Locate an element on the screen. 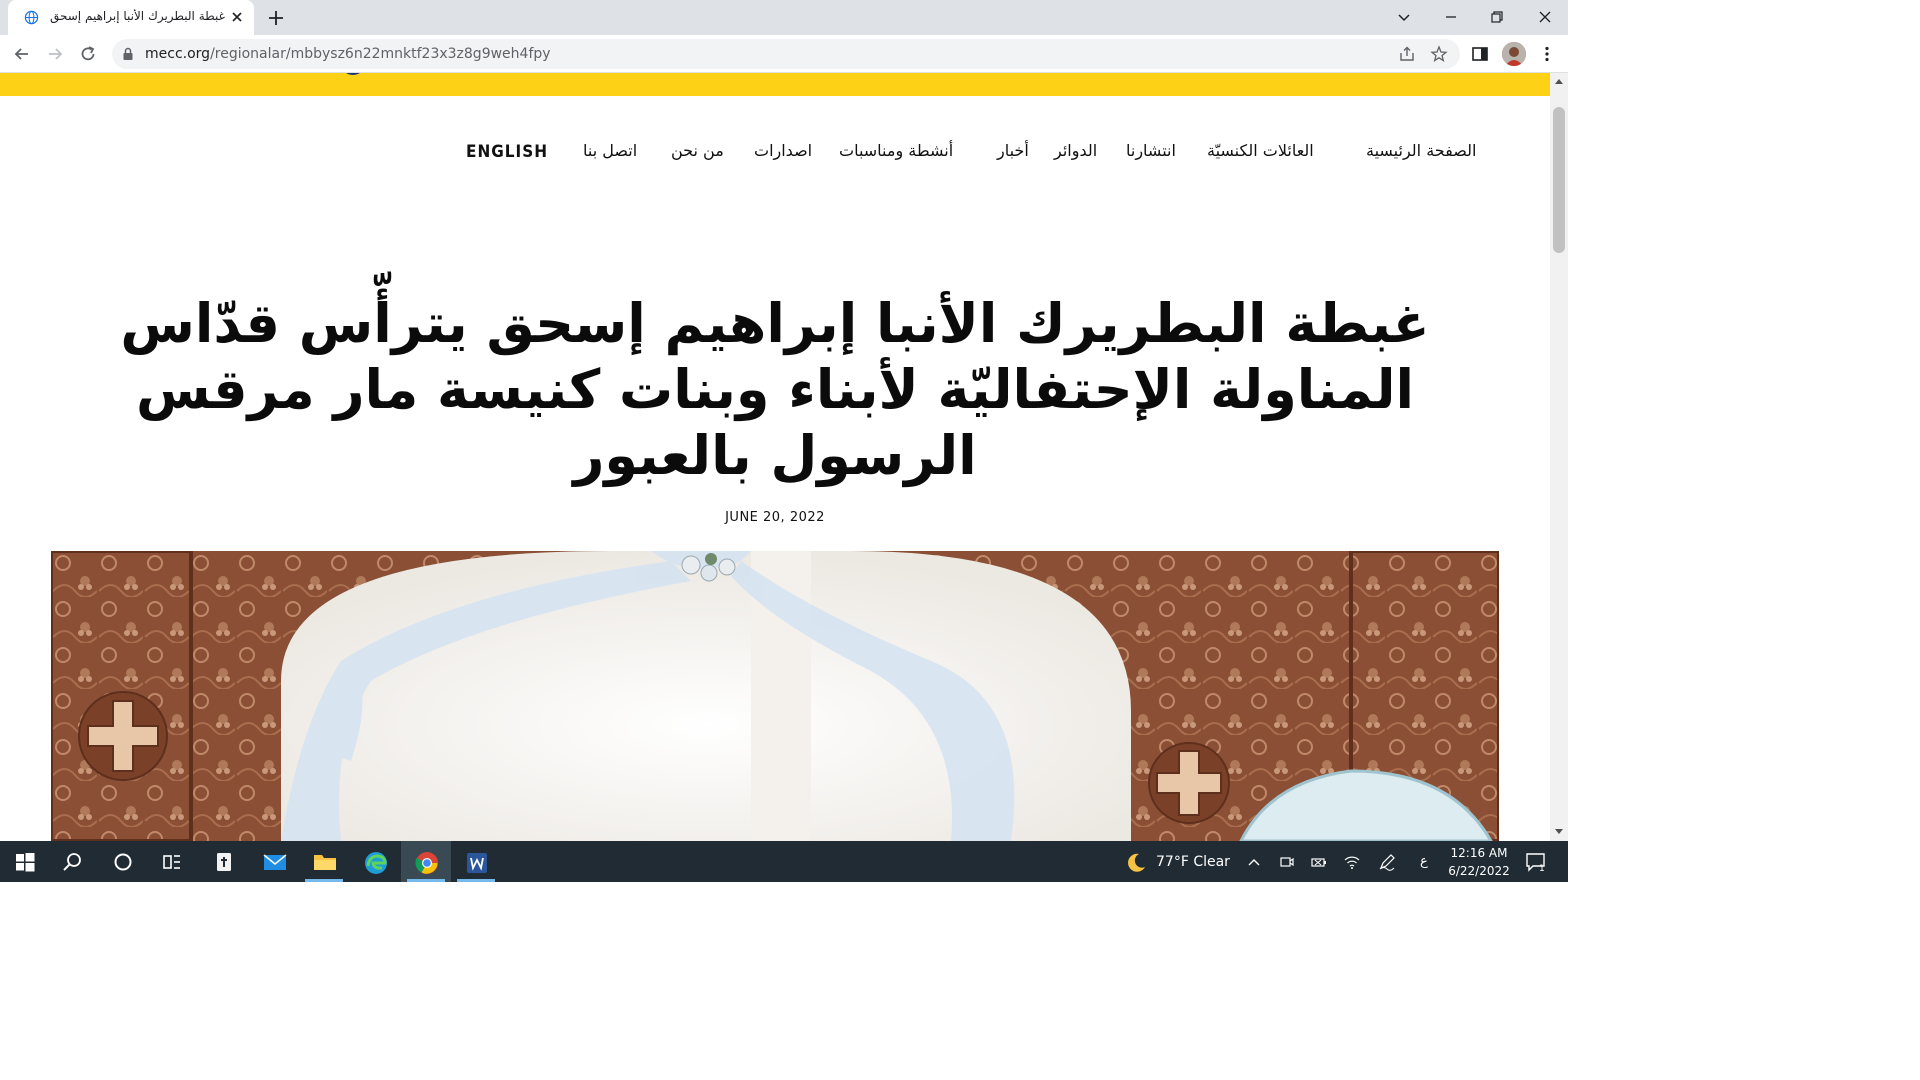  url-host: mecc.org is located at coordinates (178, 54).